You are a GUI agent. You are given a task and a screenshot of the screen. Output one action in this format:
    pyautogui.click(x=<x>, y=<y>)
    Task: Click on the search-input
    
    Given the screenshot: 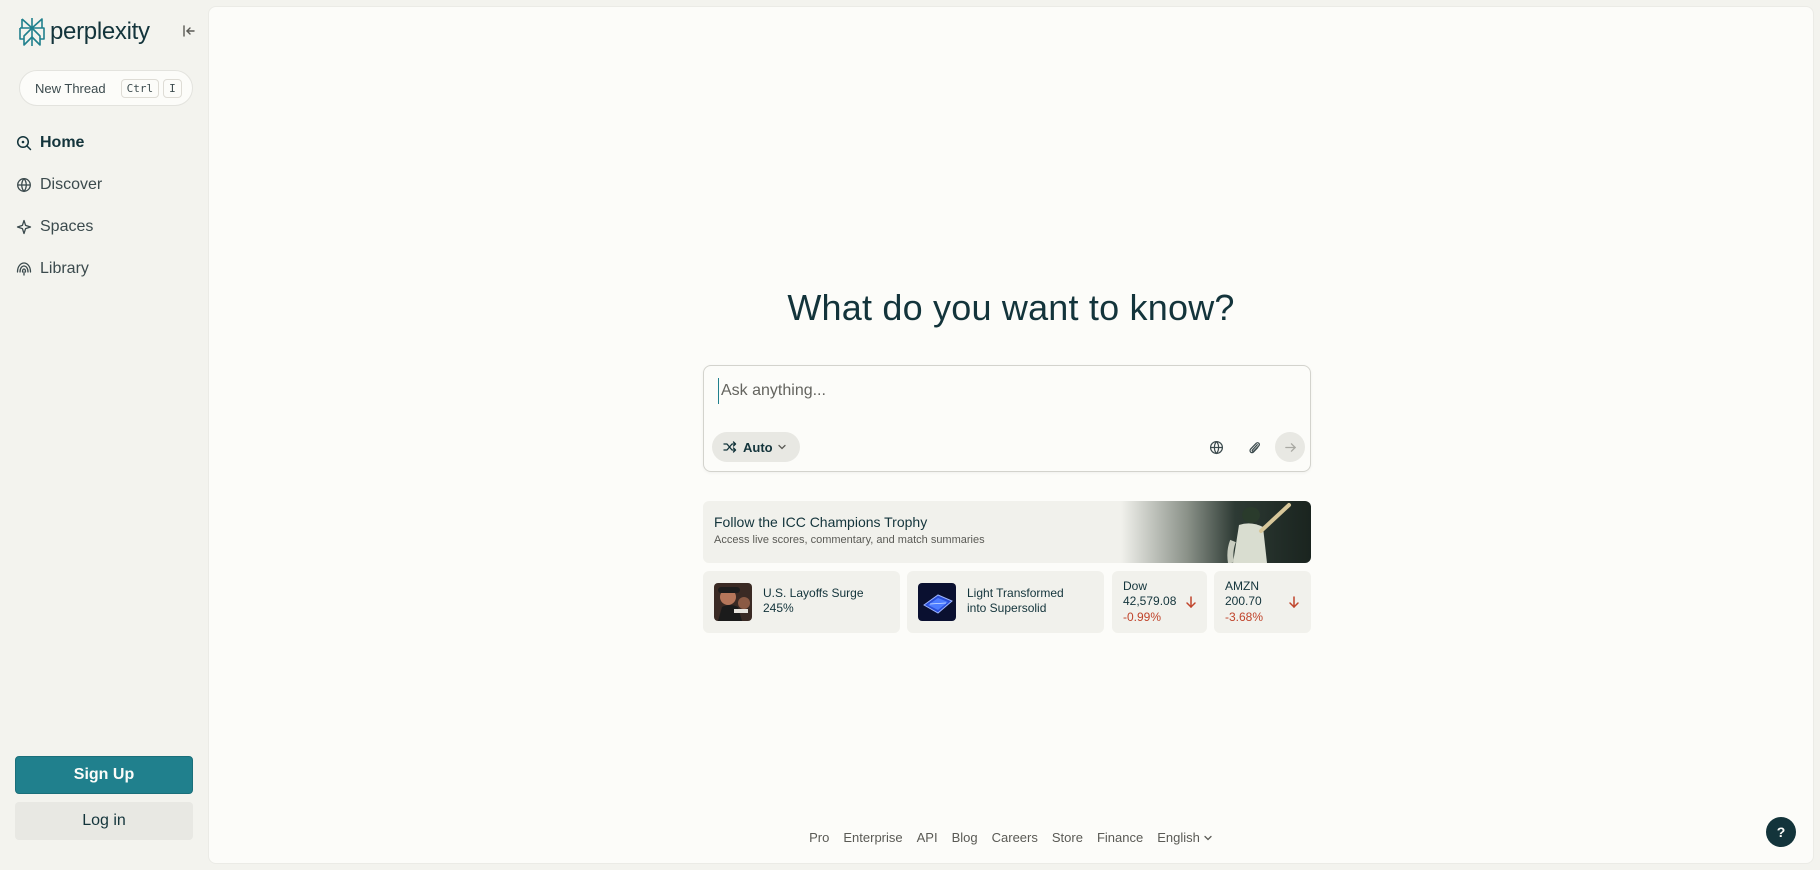 What is the action you would take?
    pyautogui.click(x=1003, y=391)
    